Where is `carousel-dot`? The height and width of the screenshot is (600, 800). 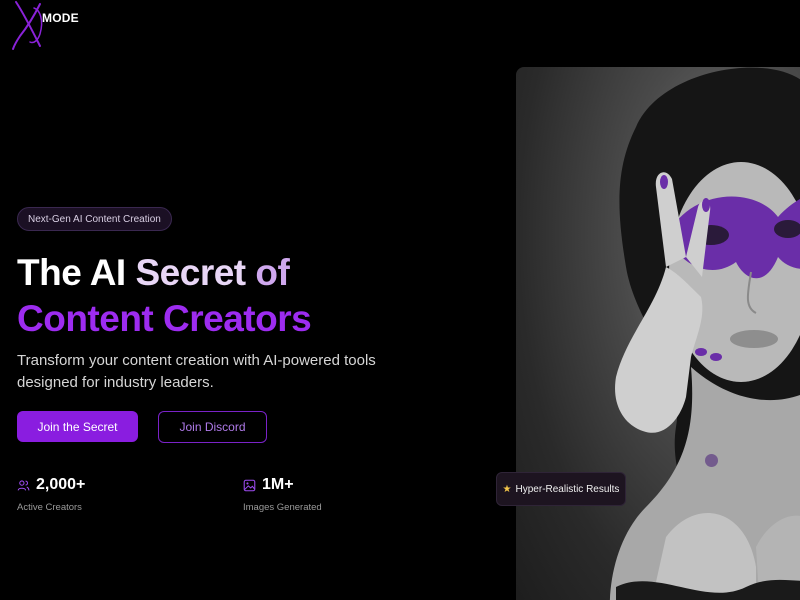
carousel-dot is located at coordinates (711, 460).